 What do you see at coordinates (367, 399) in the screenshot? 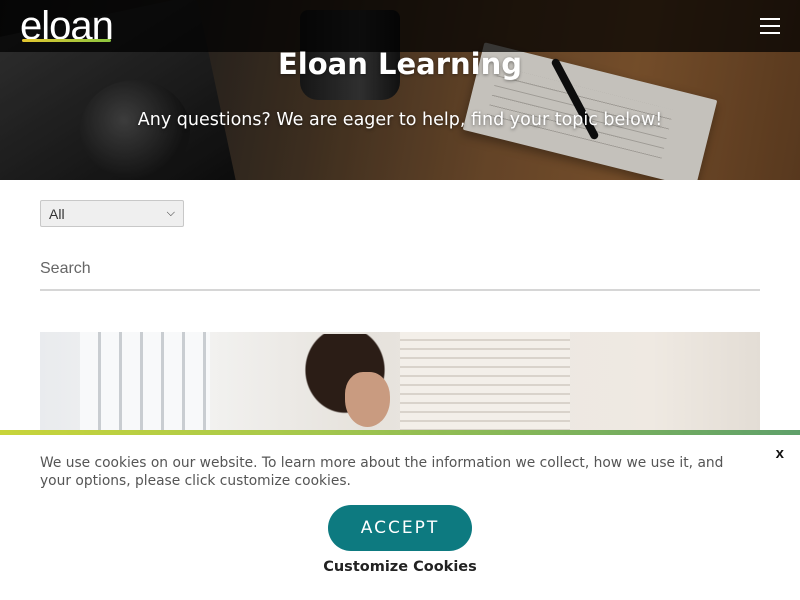
I see `woman-face-graphic` at bounding box center [367, 399].